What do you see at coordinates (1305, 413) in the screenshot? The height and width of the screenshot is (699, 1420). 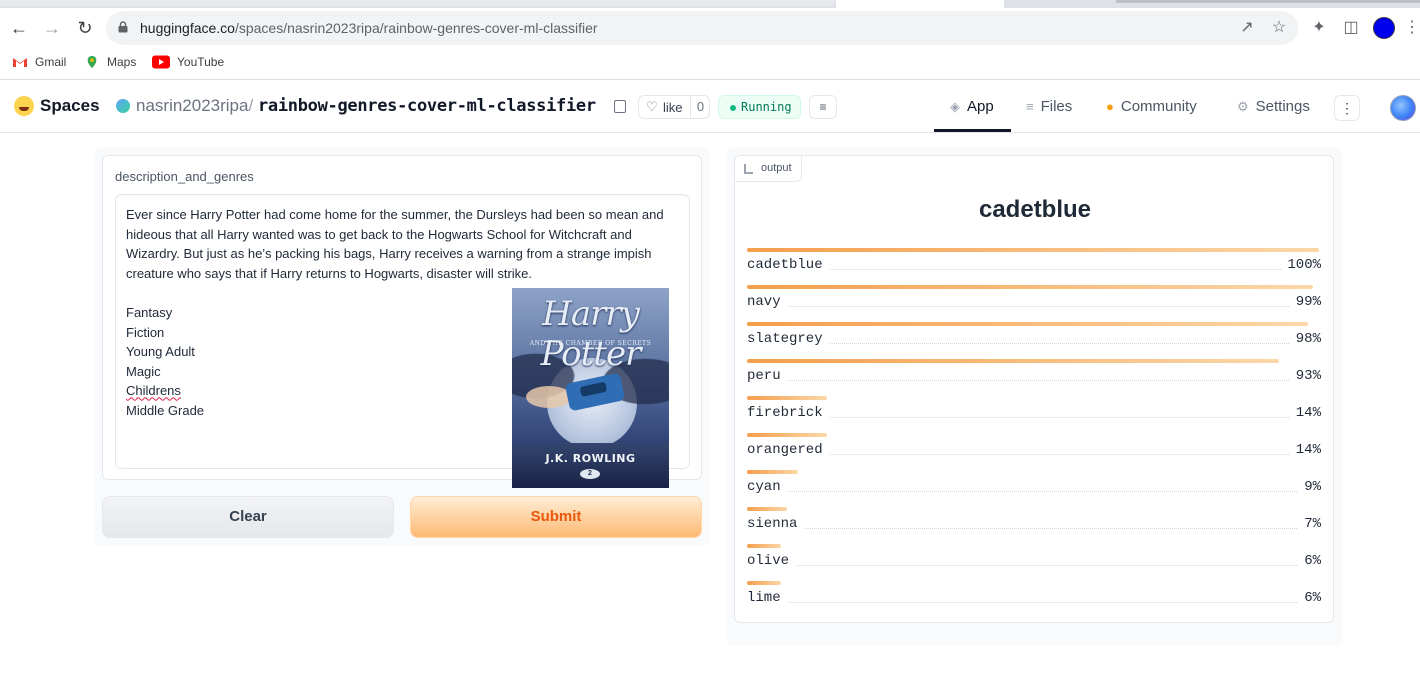 I see `confidence-value: 14%` at bounding box center [1305, 413].